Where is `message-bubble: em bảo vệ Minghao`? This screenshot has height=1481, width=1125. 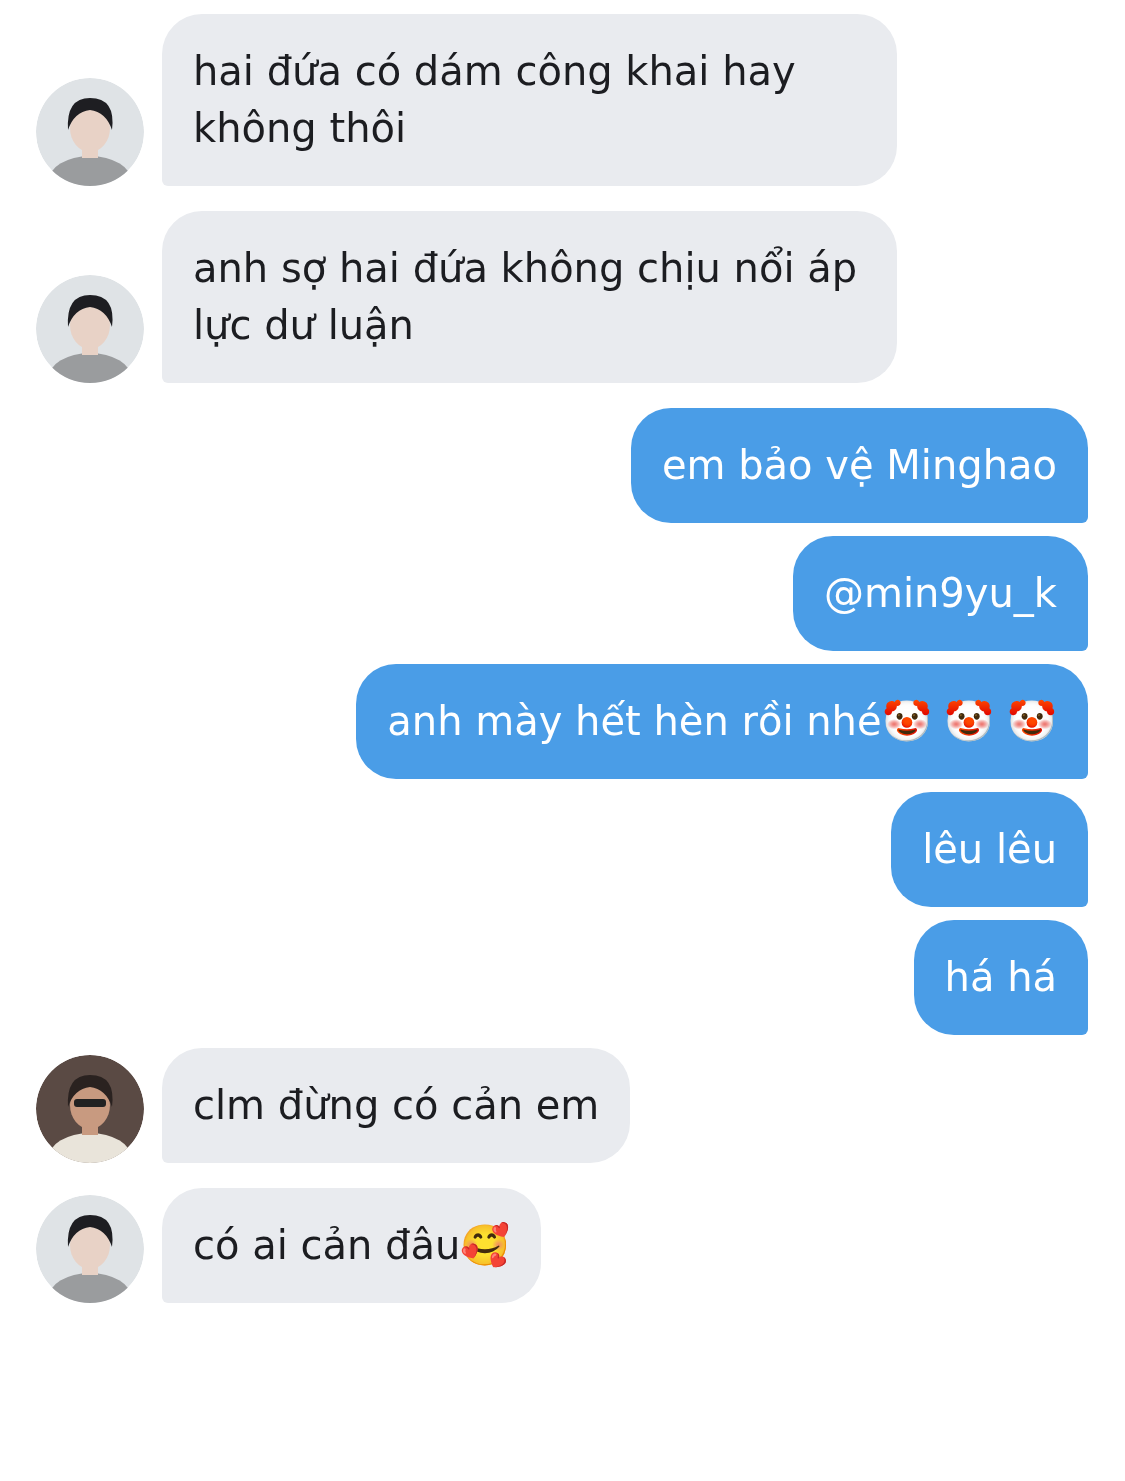
message-bubble: em bảo vệ Minghao is located at coordinates (859, 465).